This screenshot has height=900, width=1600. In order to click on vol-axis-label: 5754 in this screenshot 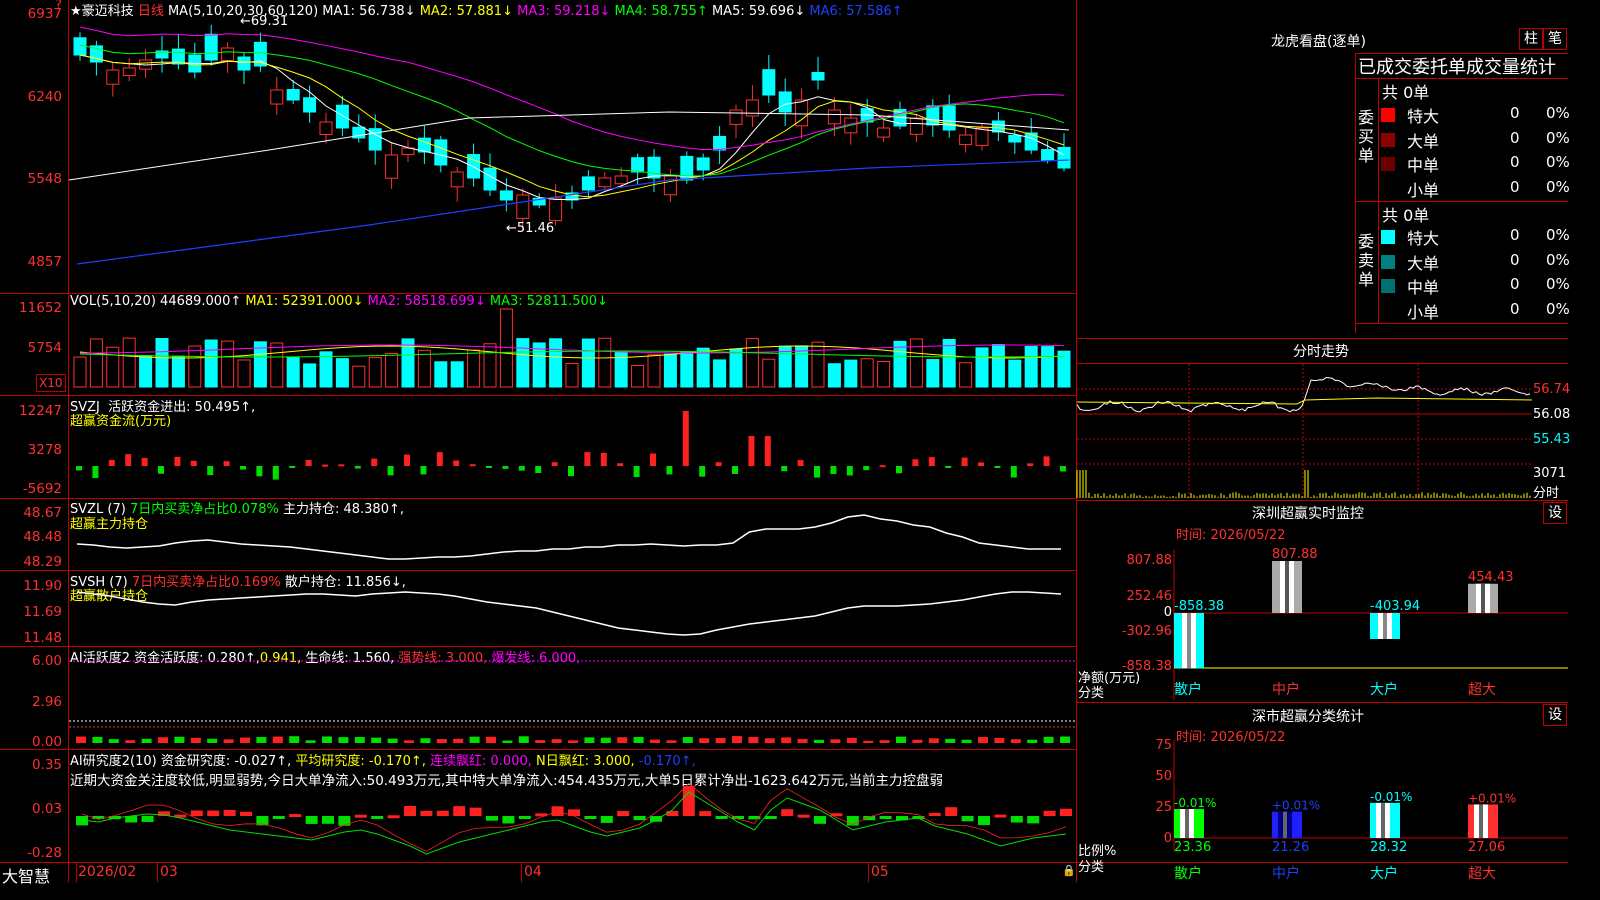, I will do `click(44, 348)`.